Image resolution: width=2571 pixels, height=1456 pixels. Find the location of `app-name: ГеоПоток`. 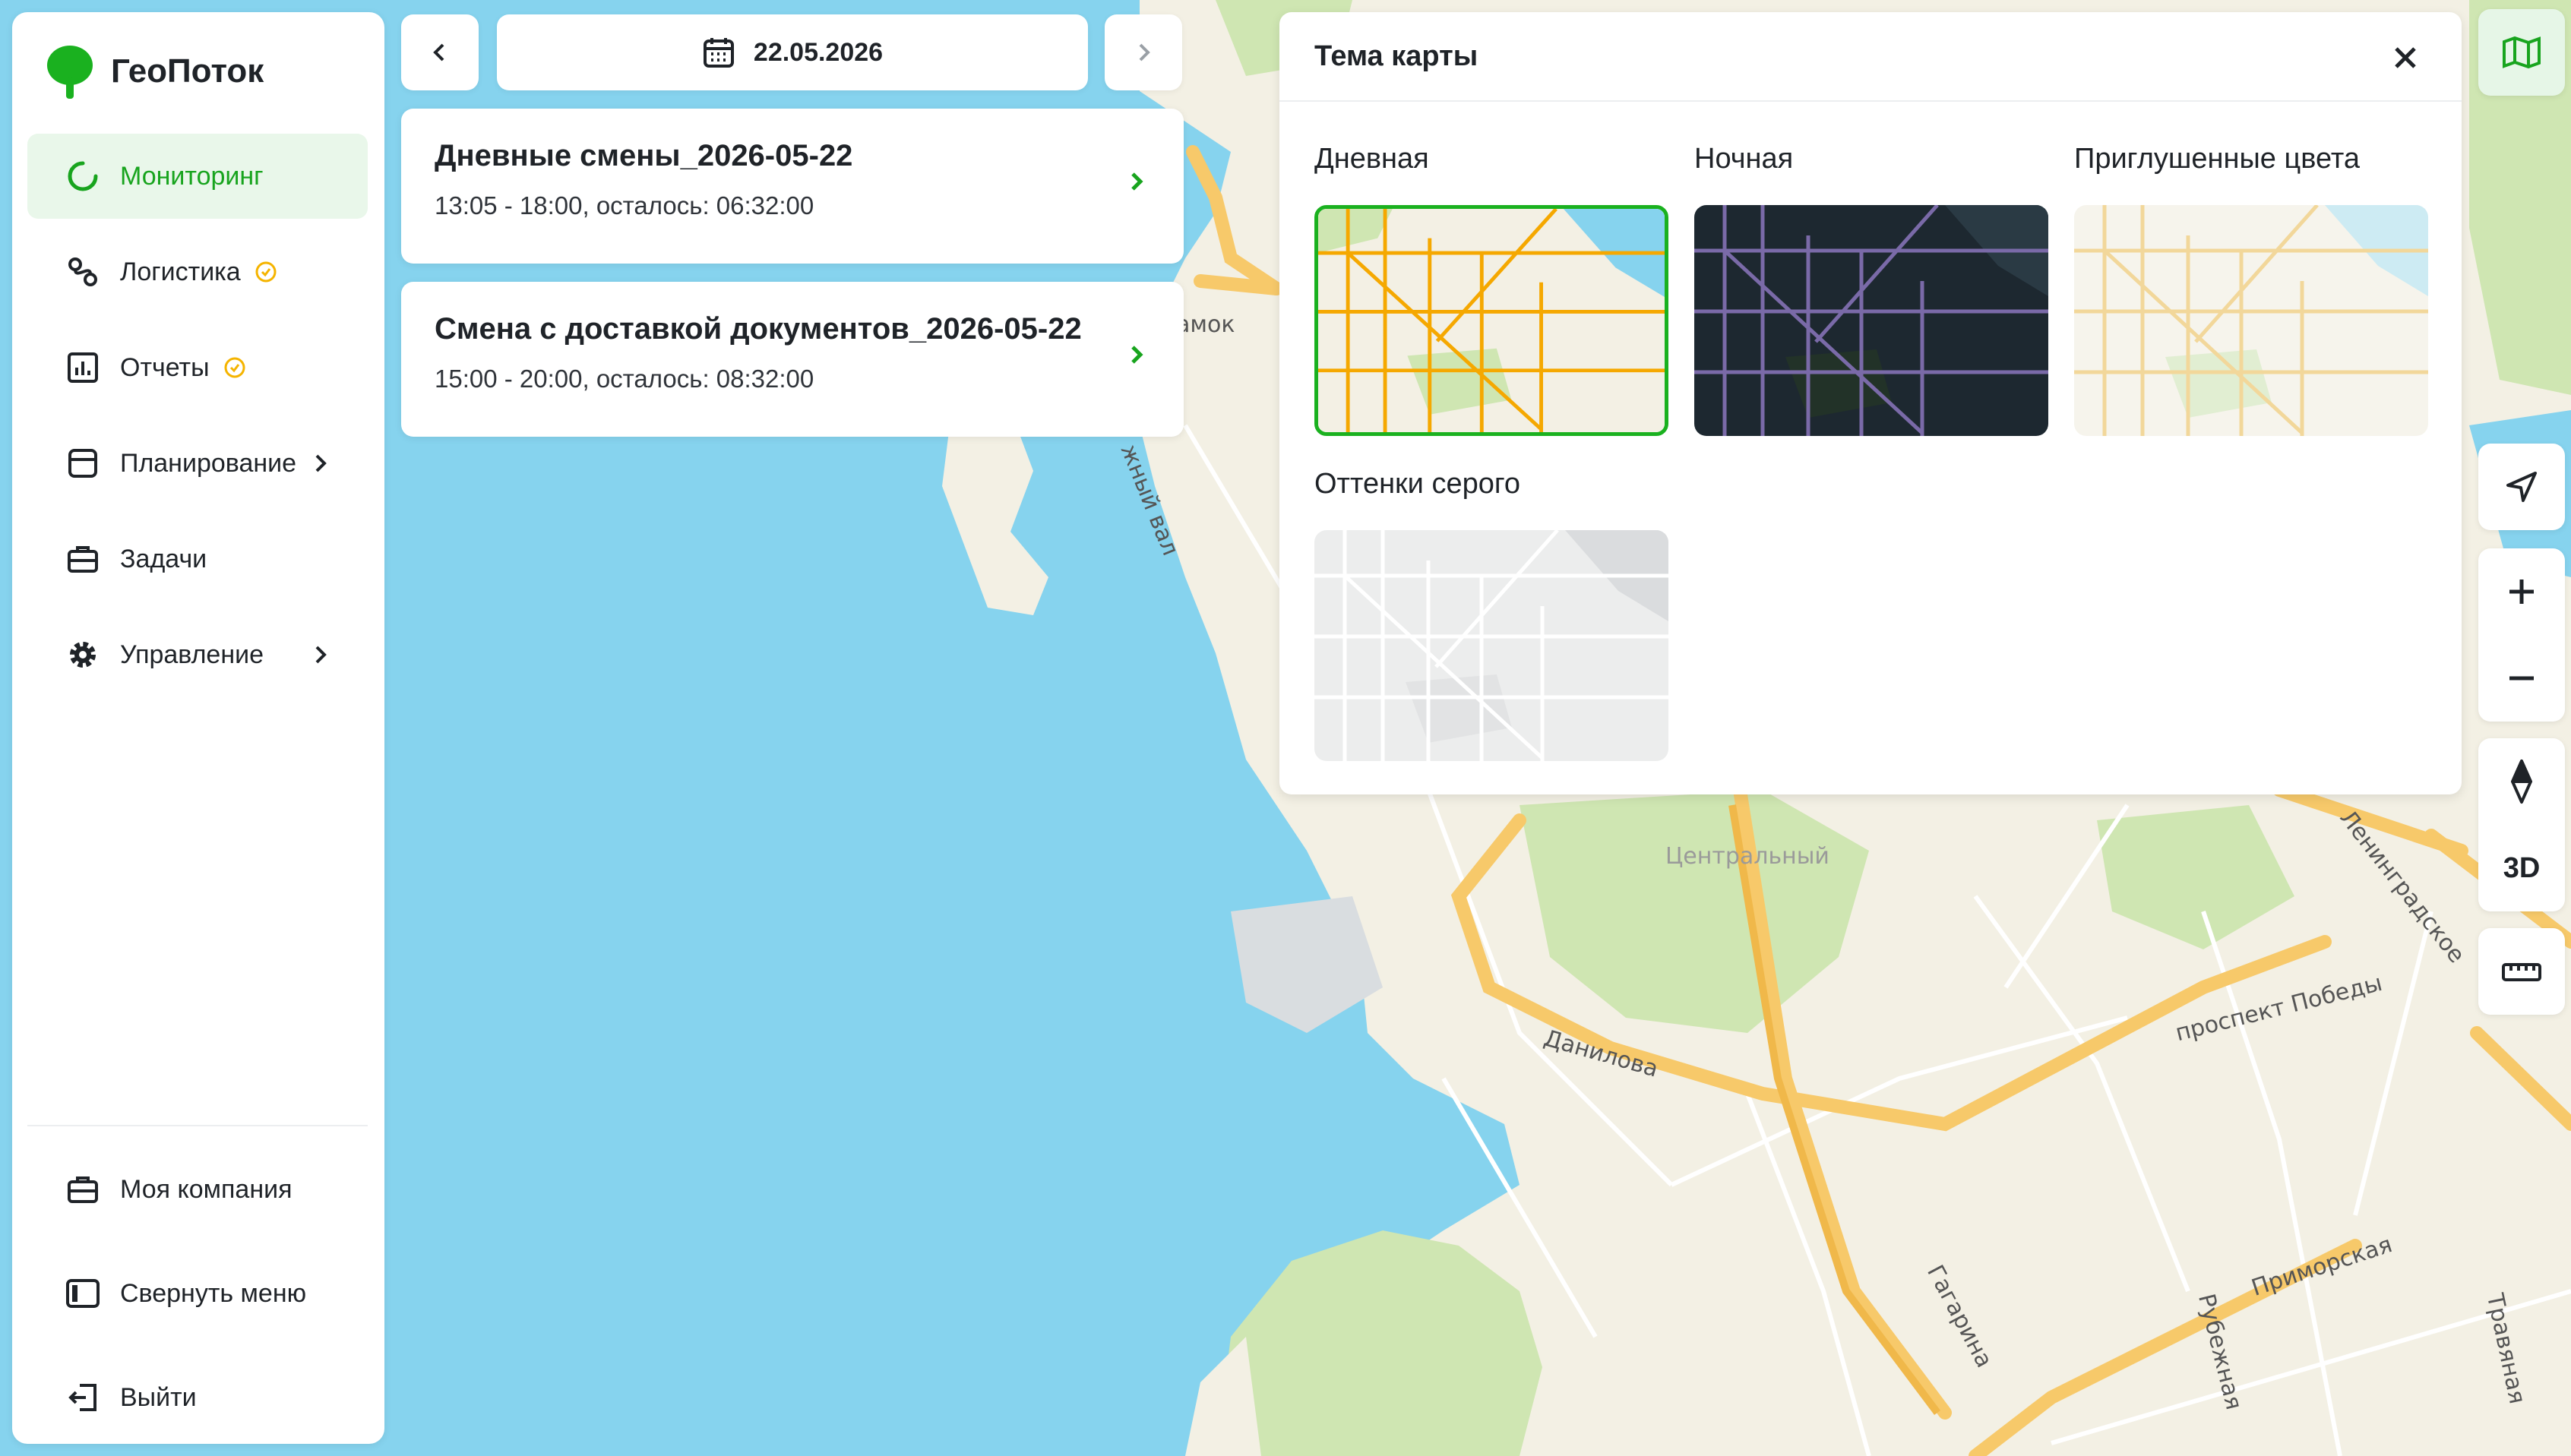

app-name: ГеоПоток is located at coordinates (187, 71).